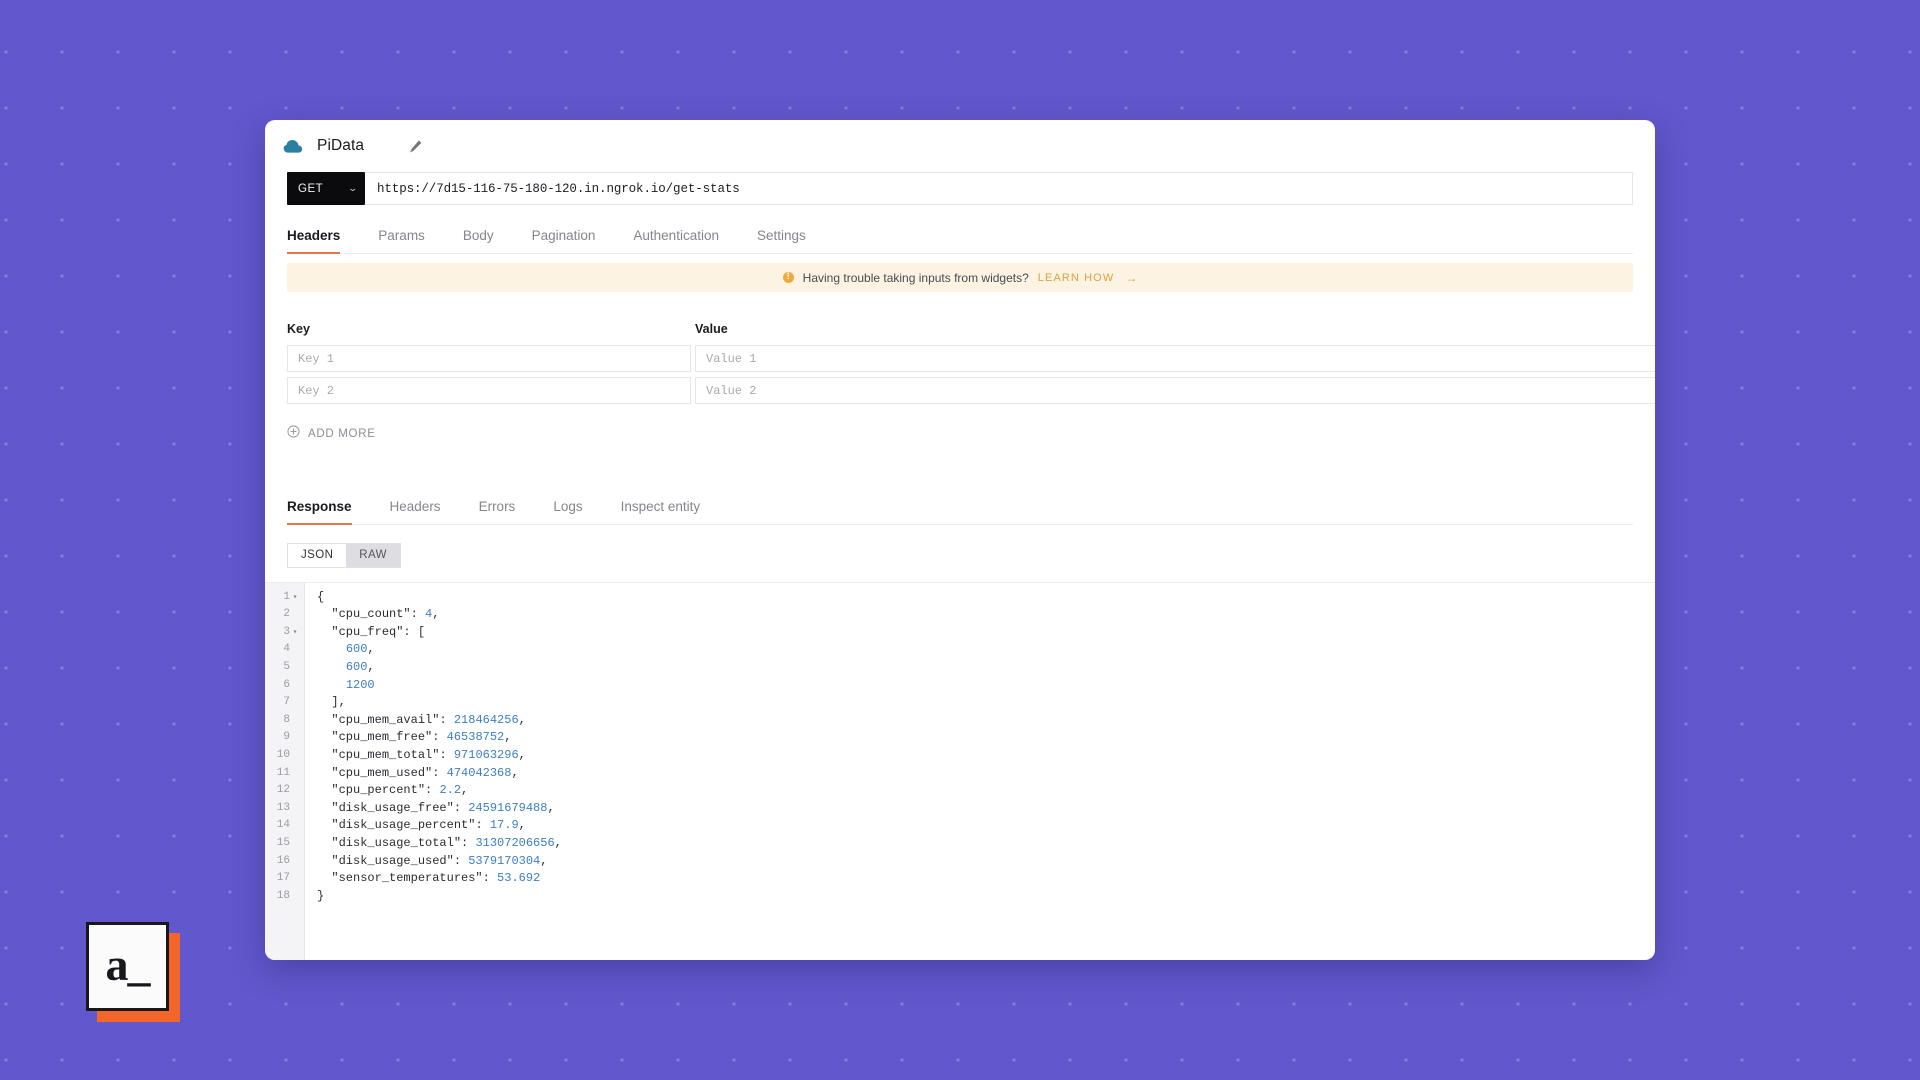  I want to click on request-url-row: GET ⌄, so click(960, 188).